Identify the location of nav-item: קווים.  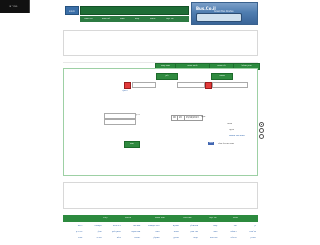
(137, 19).